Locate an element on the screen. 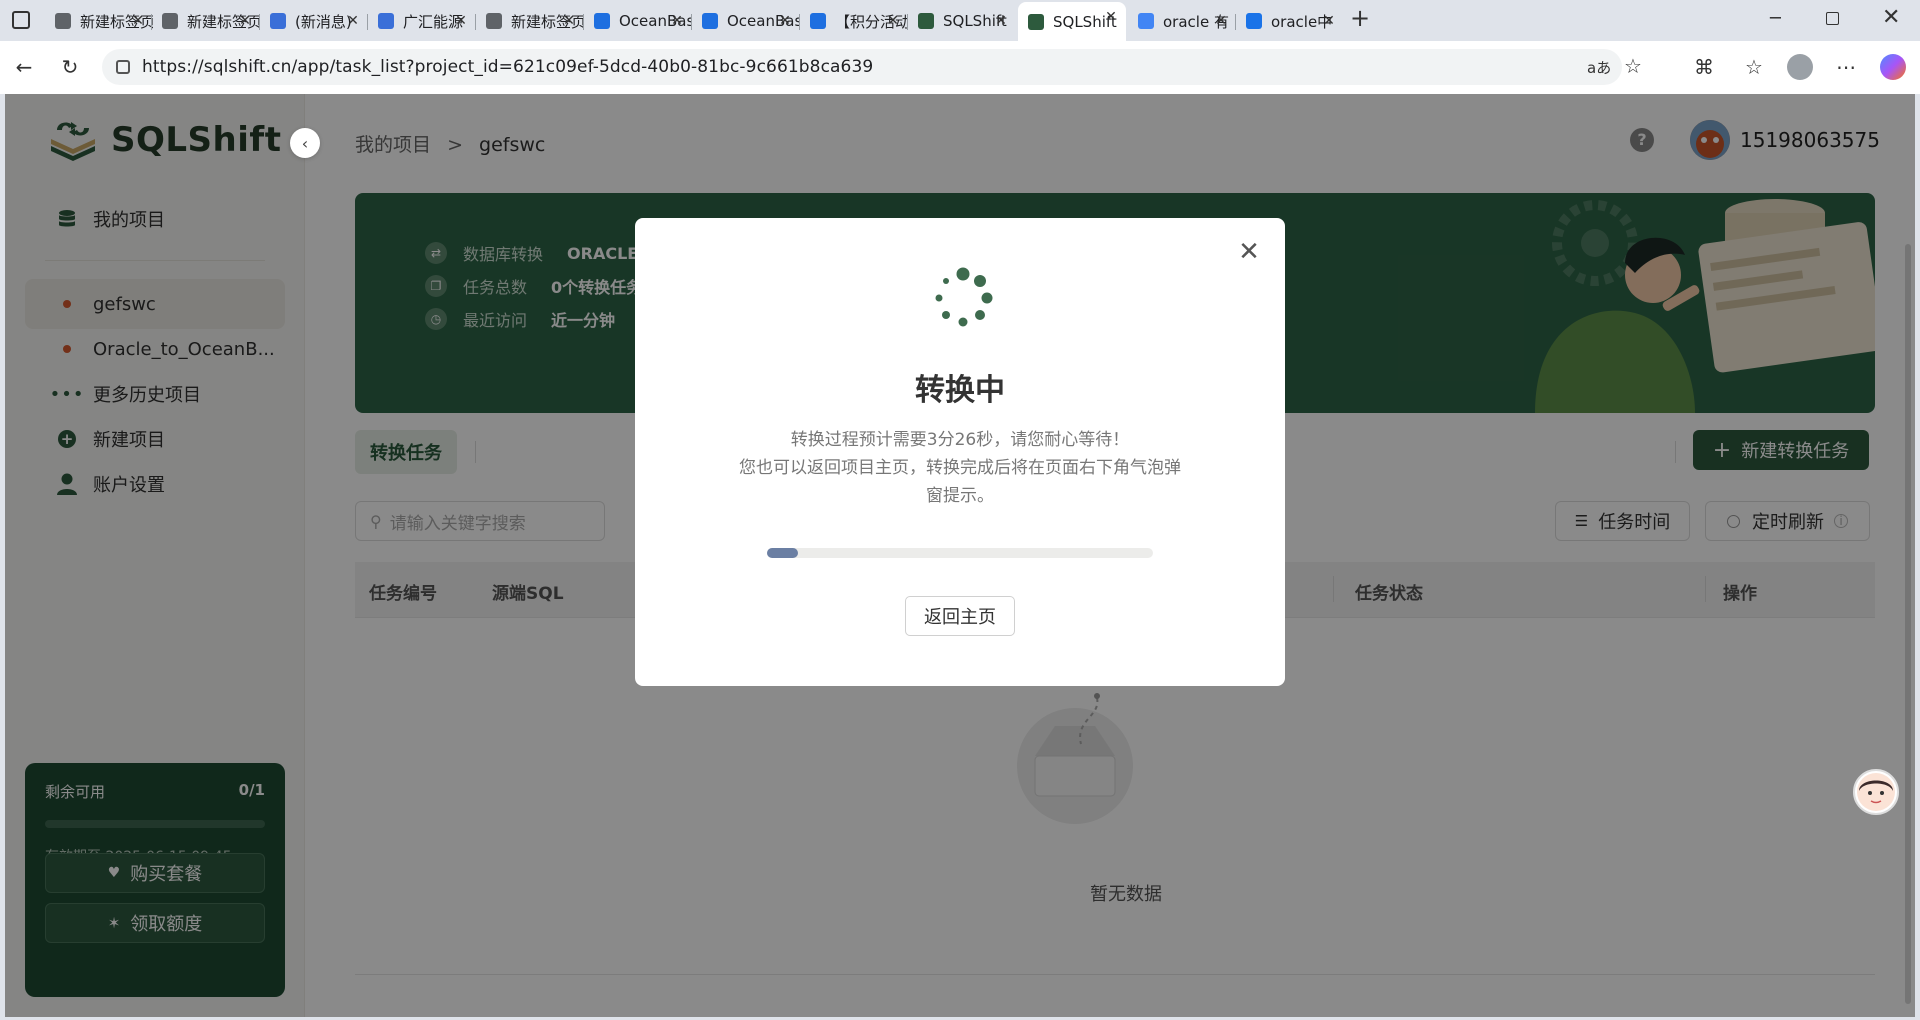  loading-spinner-icon is located at coordinates (964, 297).